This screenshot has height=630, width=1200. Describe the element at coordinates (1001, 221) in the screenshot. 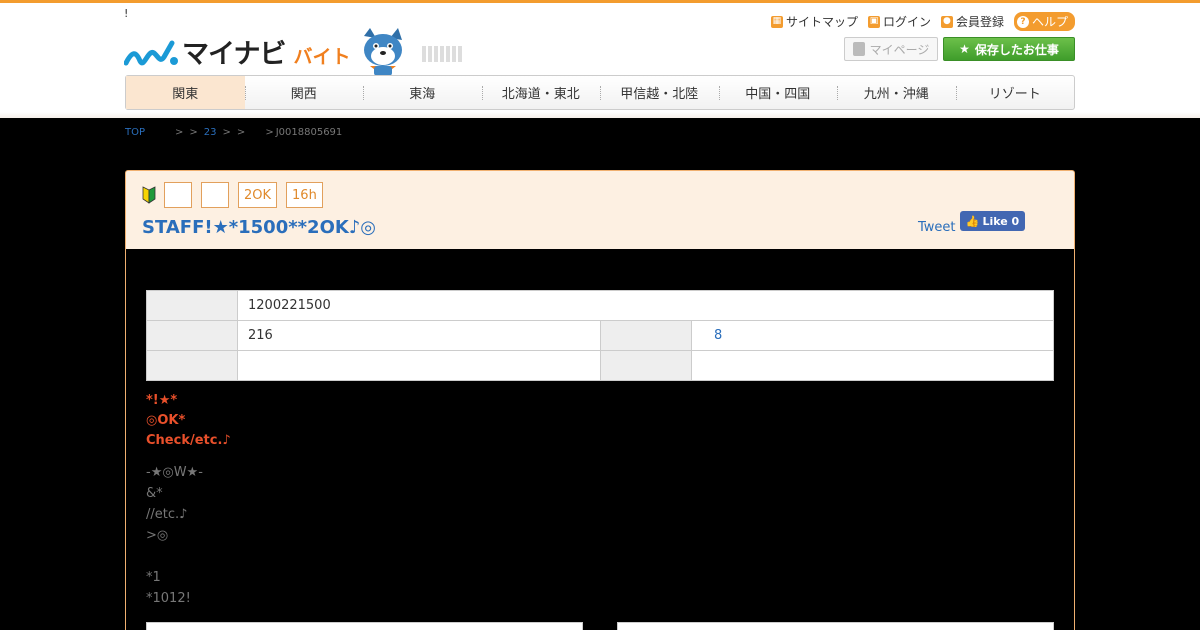

I see `facebook-like-label: Like 0` at that location.